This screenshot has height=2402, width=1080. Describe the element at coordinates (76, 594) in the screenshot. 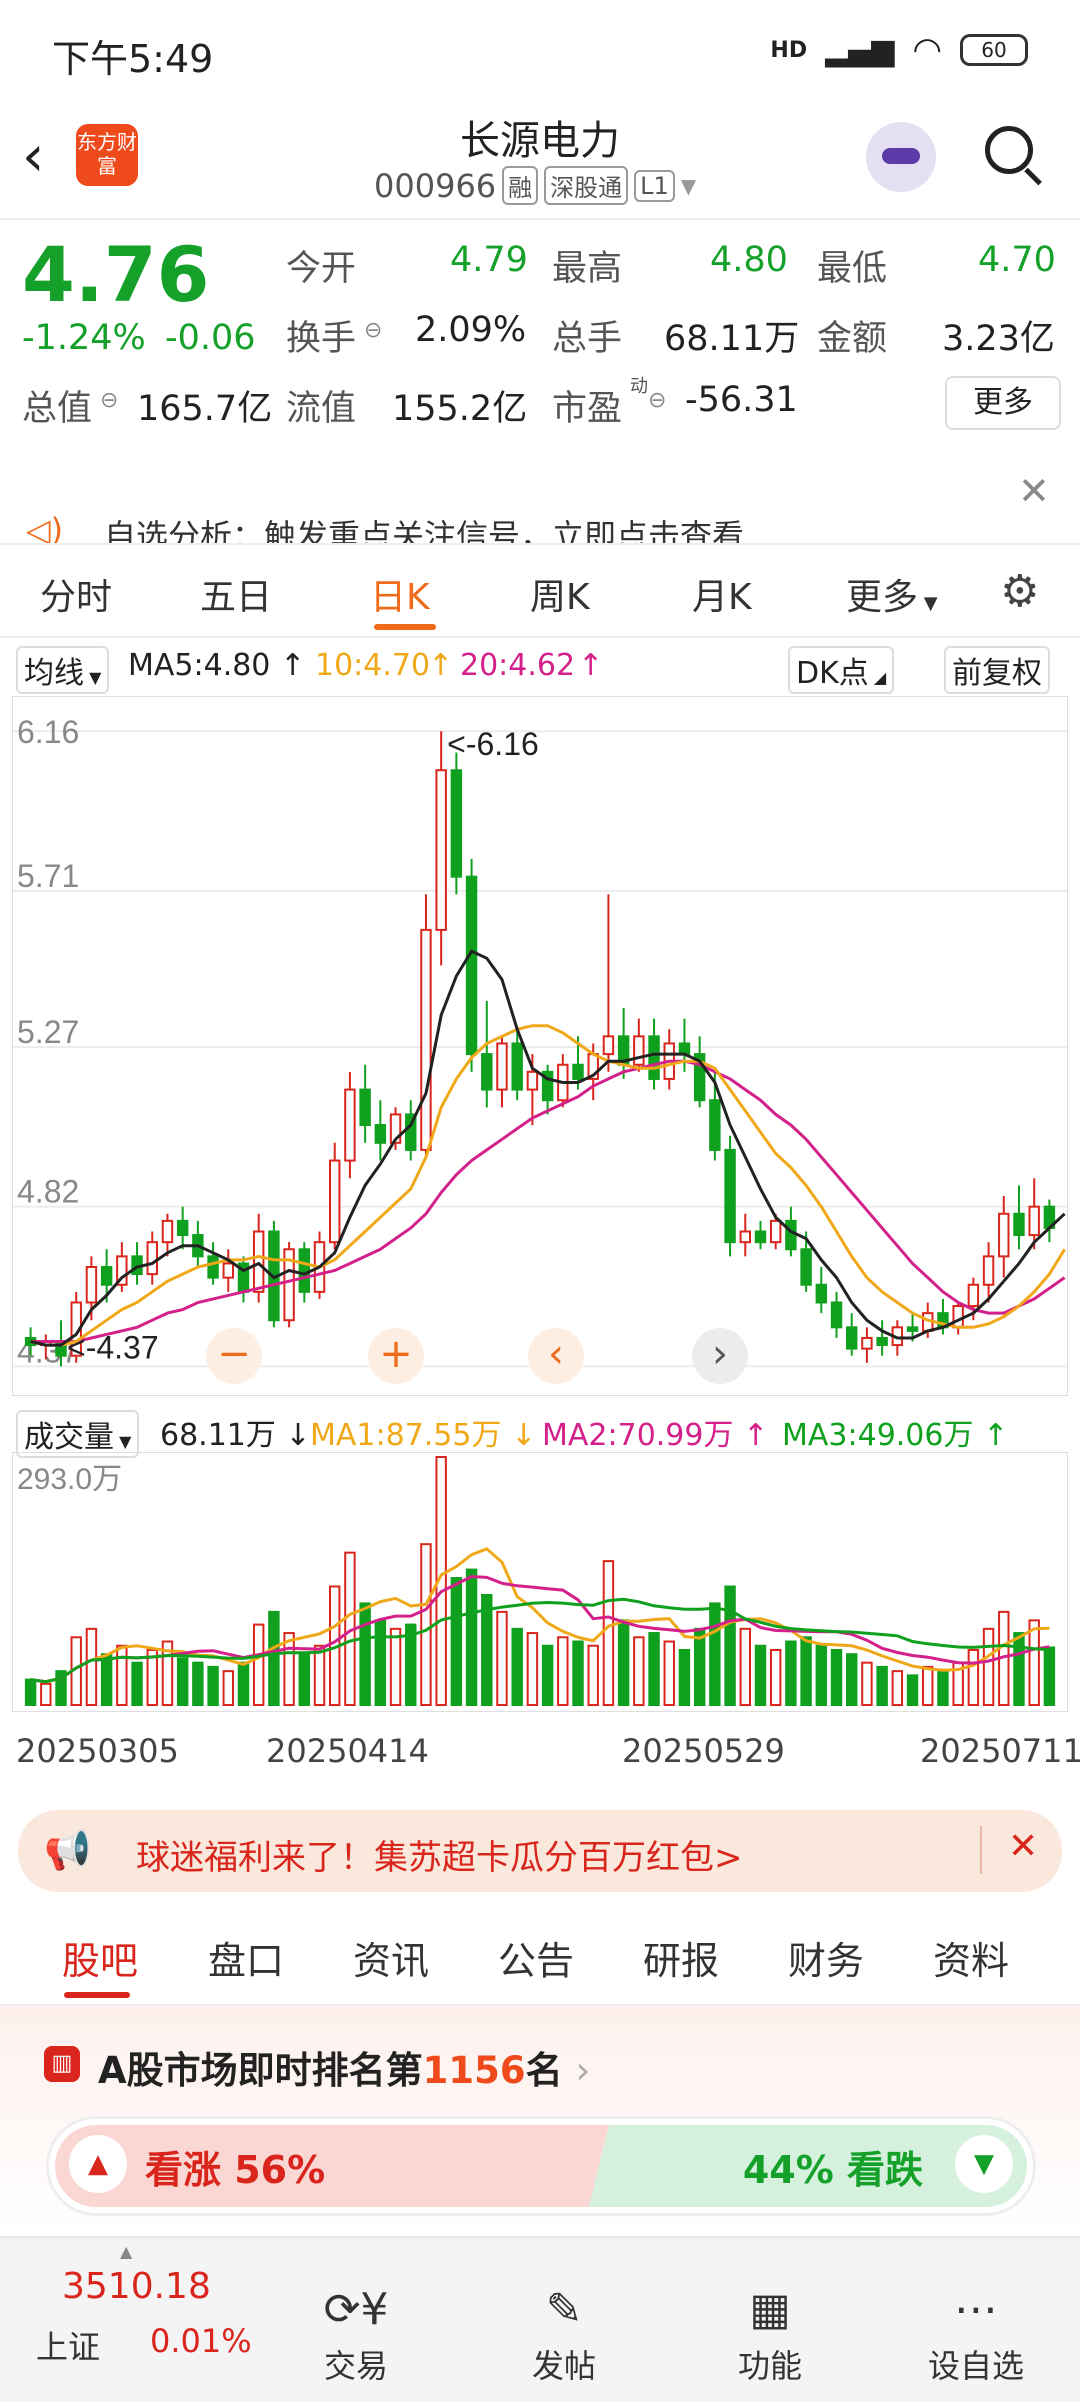

I see `tab-intraday: 分时` at that location.